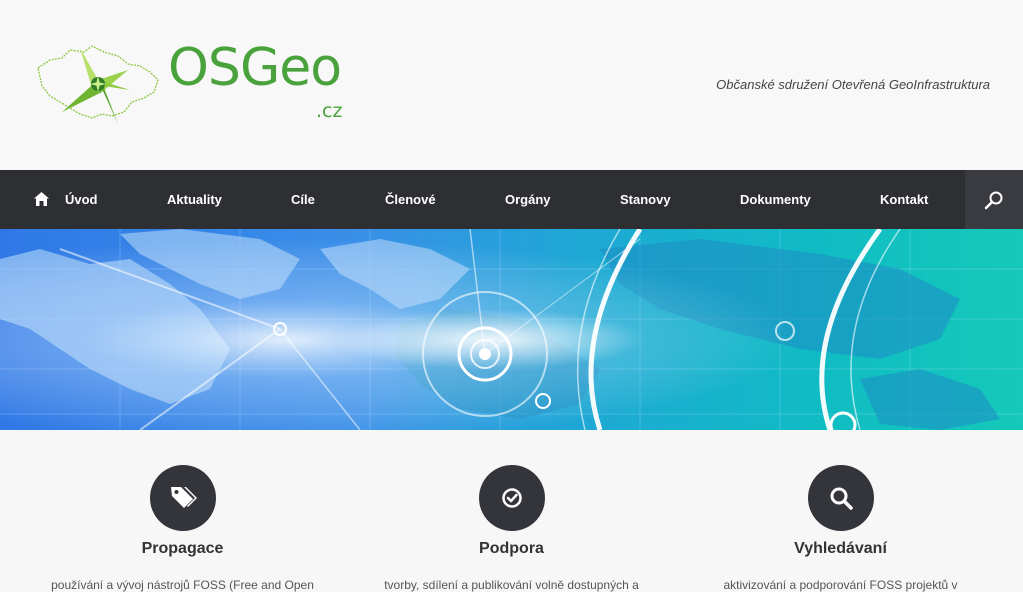 The image size is (1023, 592). I want to click on nav-item-kontakt: Kontakt, so click(904, 199).